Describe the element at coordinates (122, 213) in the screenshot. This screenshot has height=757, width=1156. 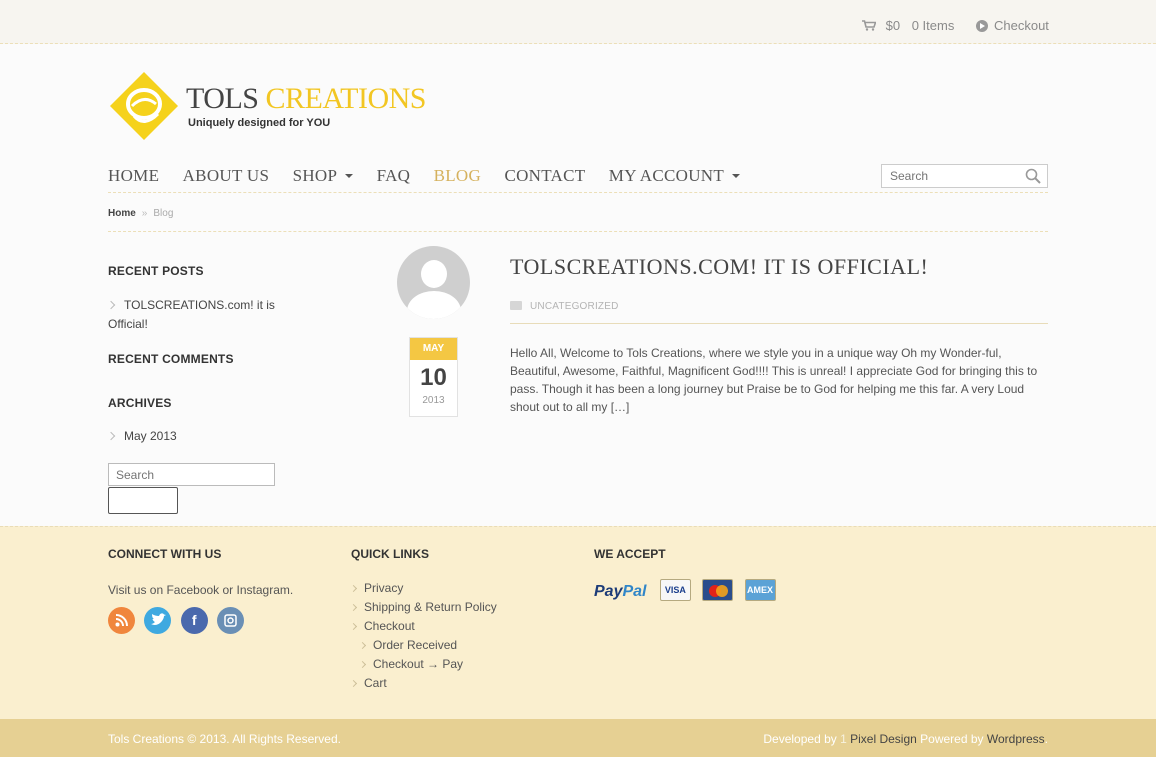
I see `breadcrumb-home: Home` at that location.